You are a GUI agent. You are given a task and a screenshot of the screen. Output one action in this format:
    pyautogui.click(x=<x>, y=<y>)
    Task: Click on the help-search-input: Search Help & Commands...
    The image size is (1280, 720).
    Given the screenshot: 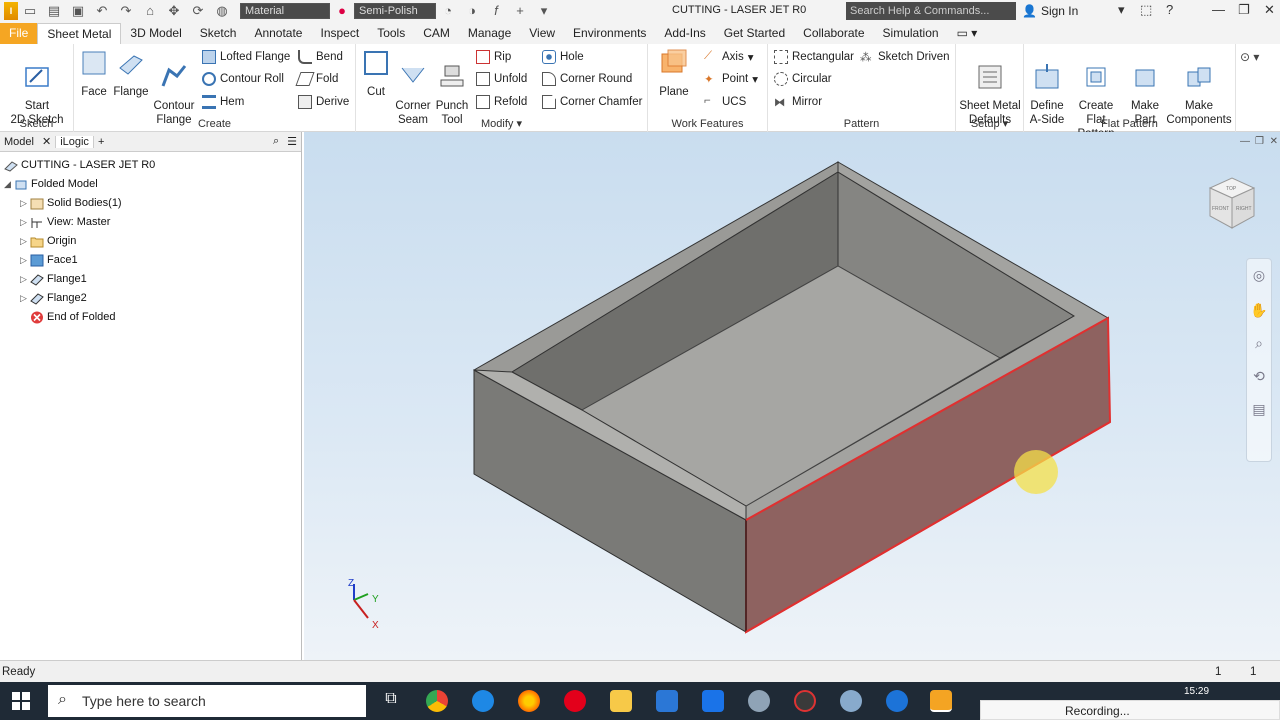 What is the action you would take?
    pyautogui.click(x=931, y=11)
    